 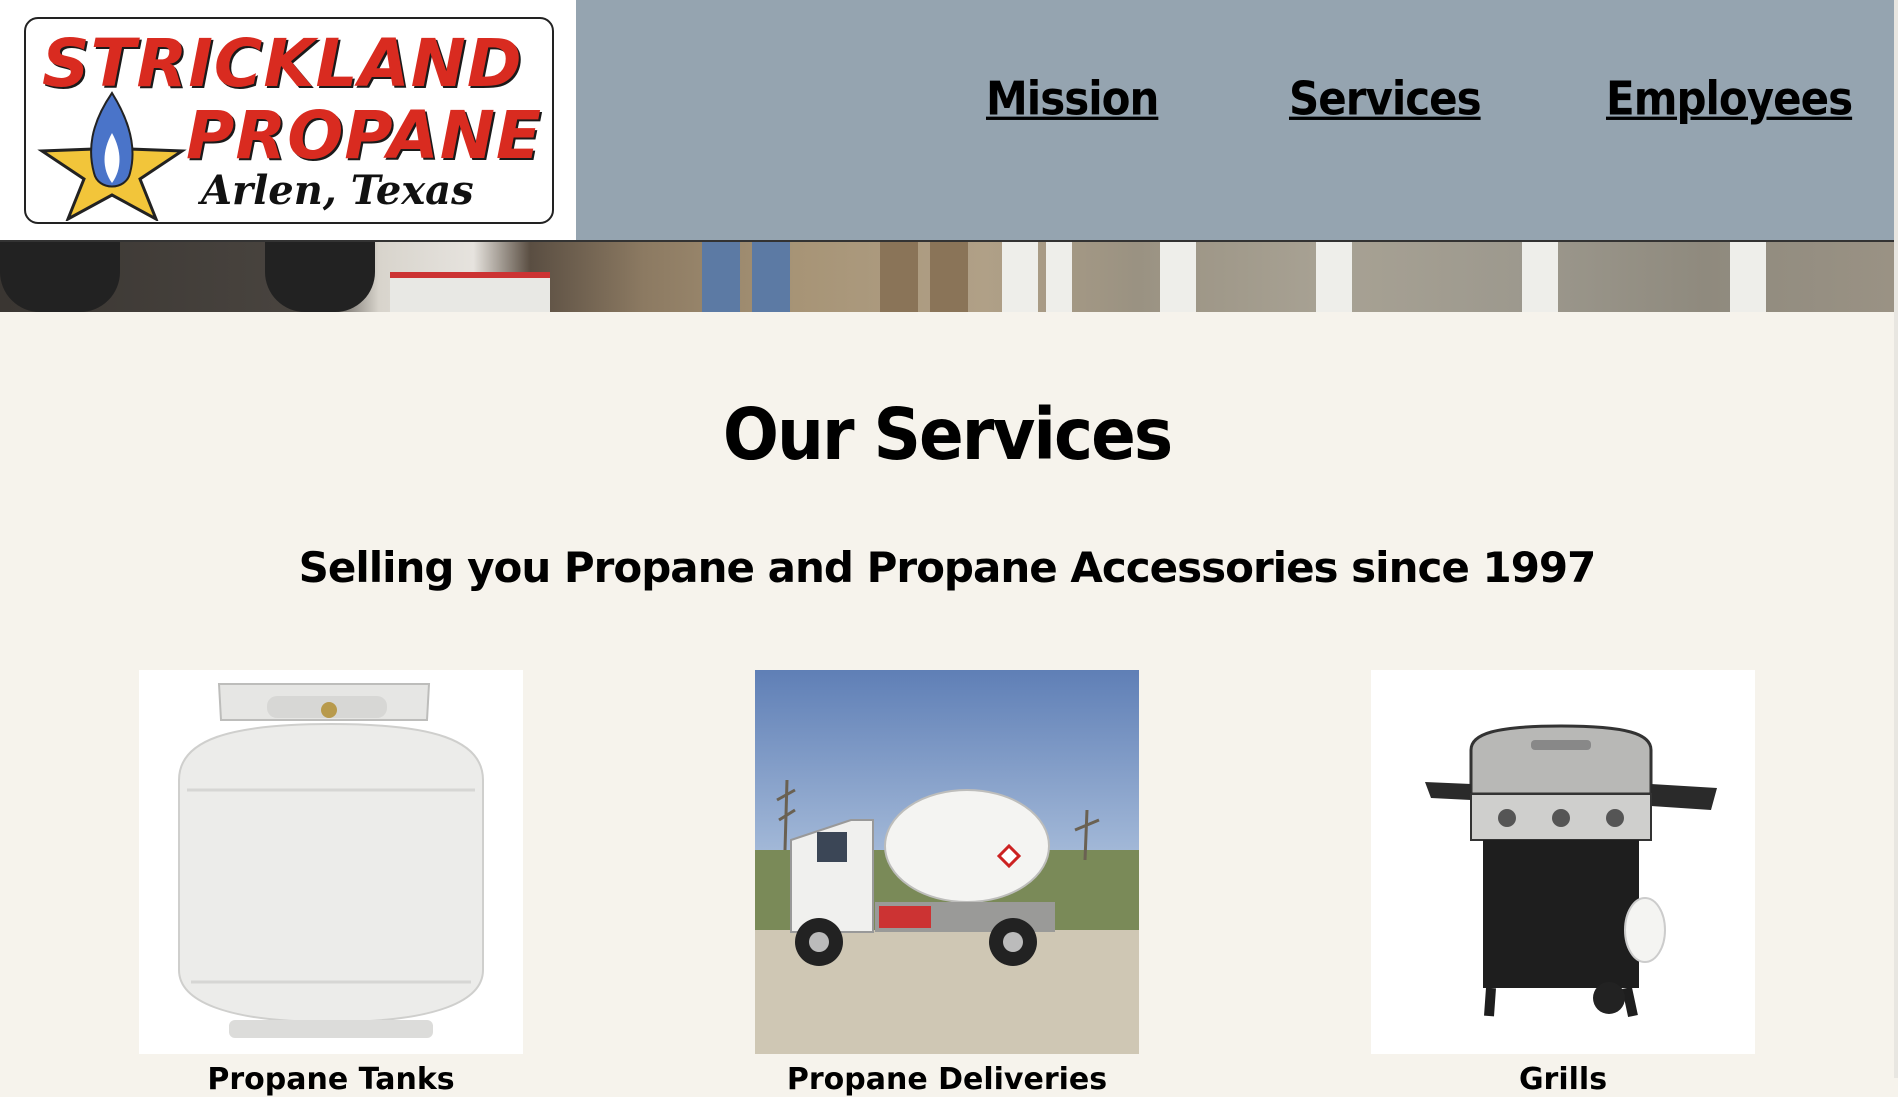 What do you see at coordinates (1563, 862) in the screenshot?
I see `gas-grill-image` at bounding box center [1563, 862].